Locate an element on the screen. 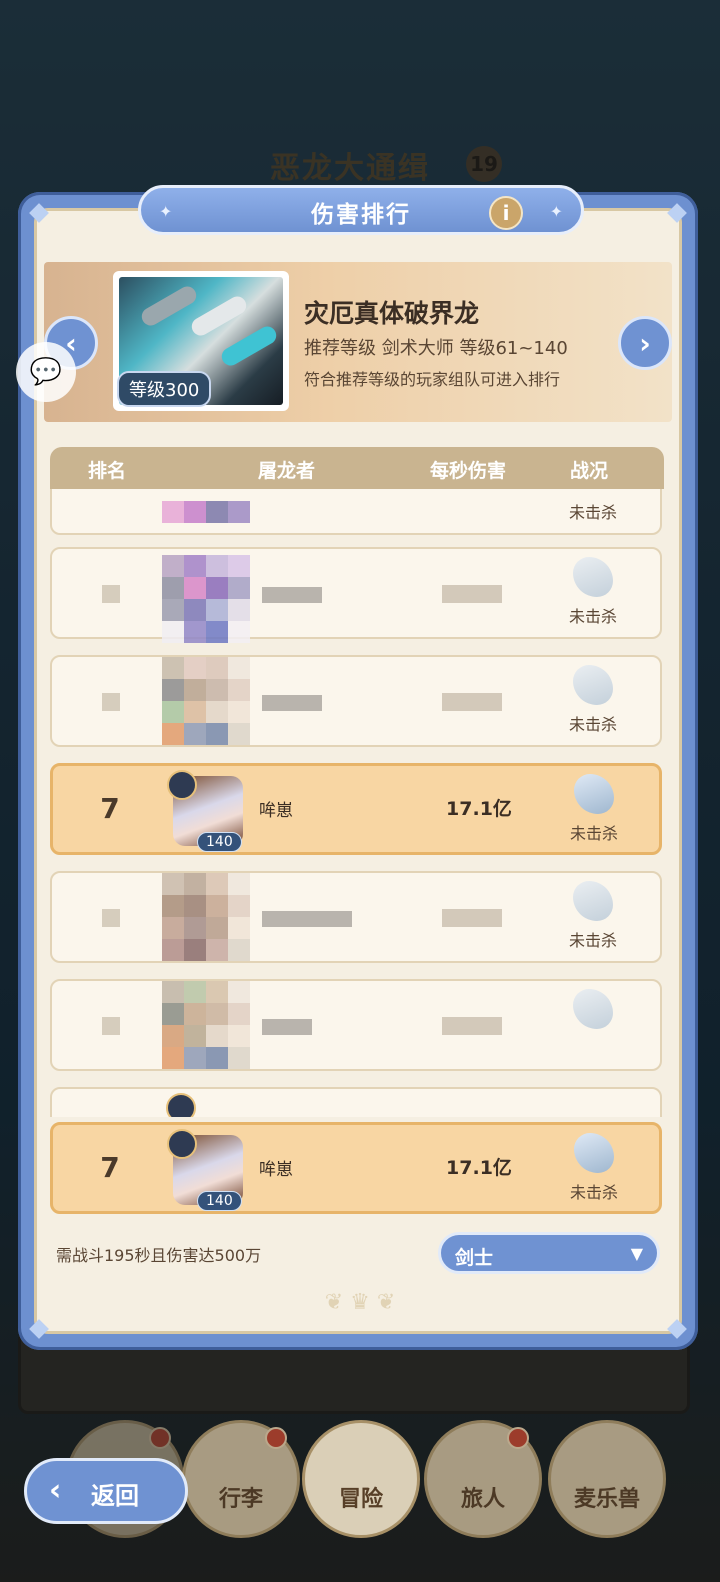 Image resolution: width=720 pixels, height=1582 pixels. chevron-right-icon: › is located at coordinates (645, 343).